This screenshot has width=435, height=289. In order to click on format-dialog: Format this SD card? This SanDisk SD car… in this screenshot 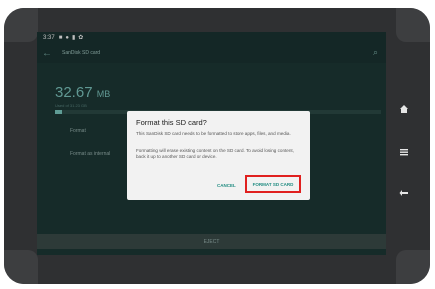, I will do `click(218, 155)`.